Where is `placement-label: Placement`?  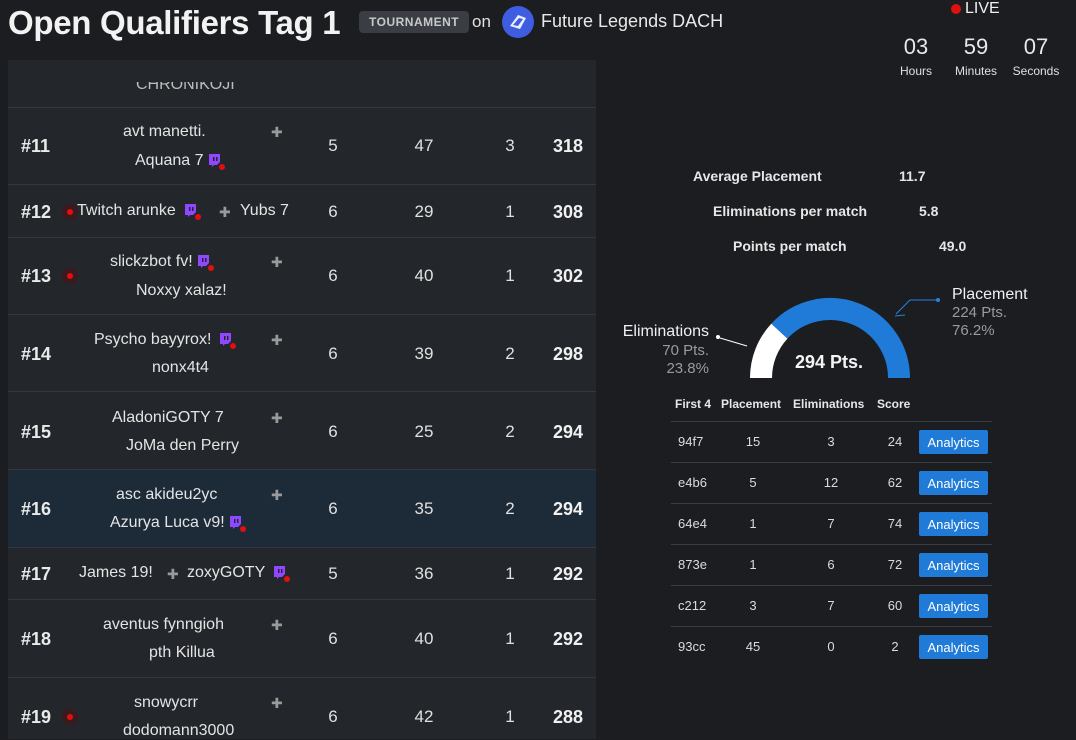 placement-label: Placement is located at coordinates (990, 294).